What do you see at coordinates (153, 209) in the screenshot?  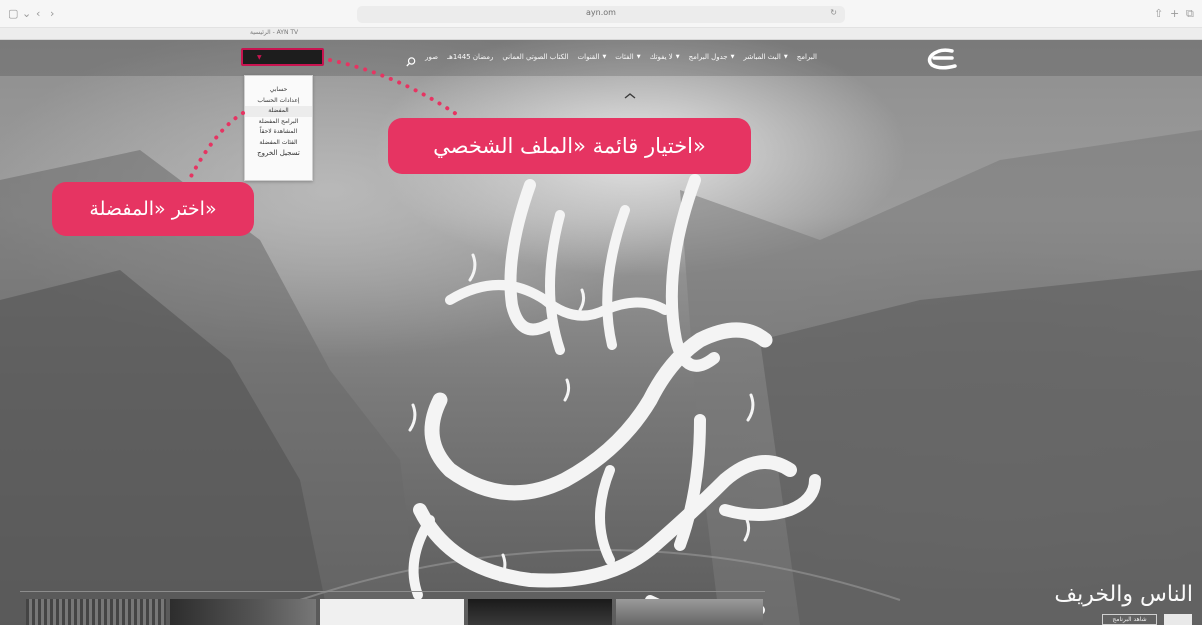 I see `callout-favorites: اختر «المفضلة»` at bounding box center [153, 209].